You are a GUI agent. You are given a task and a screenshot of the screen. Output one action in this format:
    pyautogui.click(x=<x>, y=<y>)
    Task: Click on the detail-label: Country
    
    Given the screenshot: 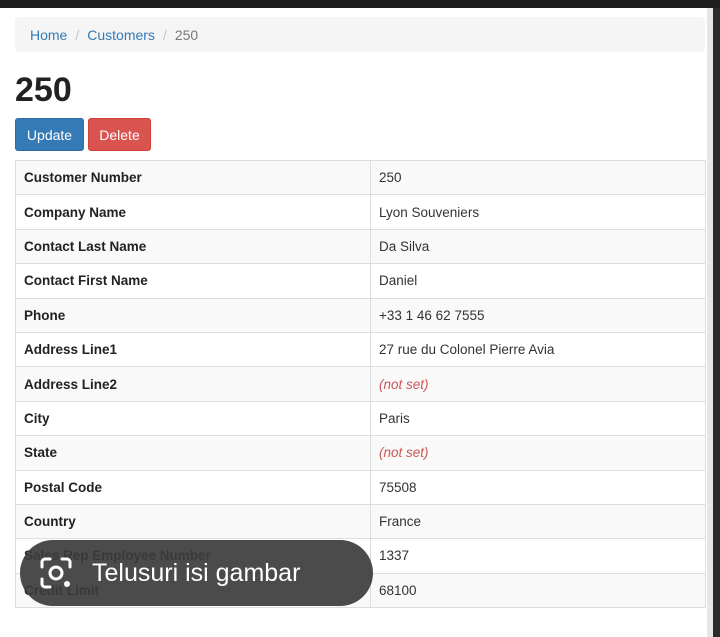 What is the action you would take?
    pyautogui.click(x=193, y=521)
    